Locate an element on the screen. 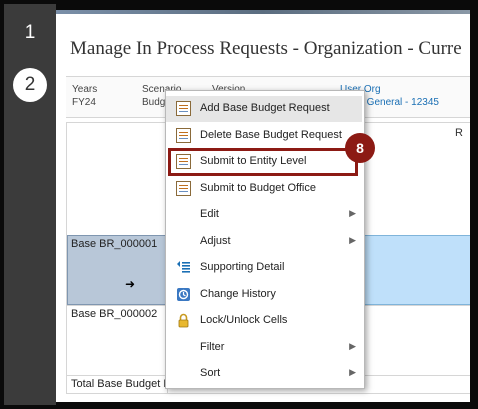 The width and height of the screenshot is (478, 409). callout-highlight-box is located at coordinates (263, 162).